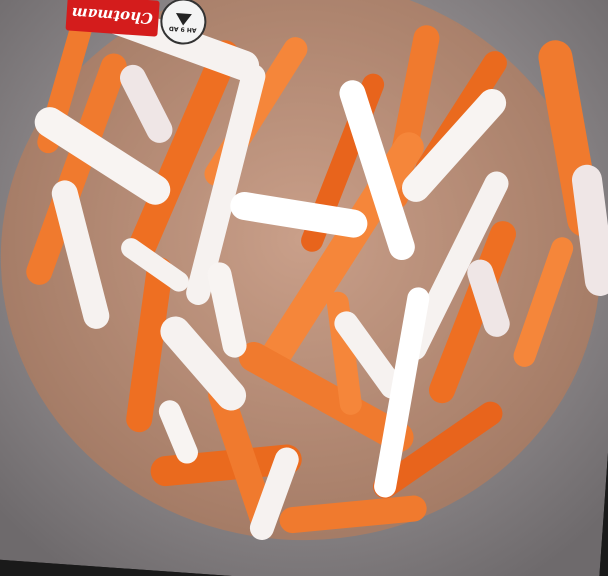 Image resolution: width=608 pixels, height=576 pixels. What do you see at coordinates (183, 19) in the screenshot?
I see `arrow-icon` at bounding box center [183, 19].